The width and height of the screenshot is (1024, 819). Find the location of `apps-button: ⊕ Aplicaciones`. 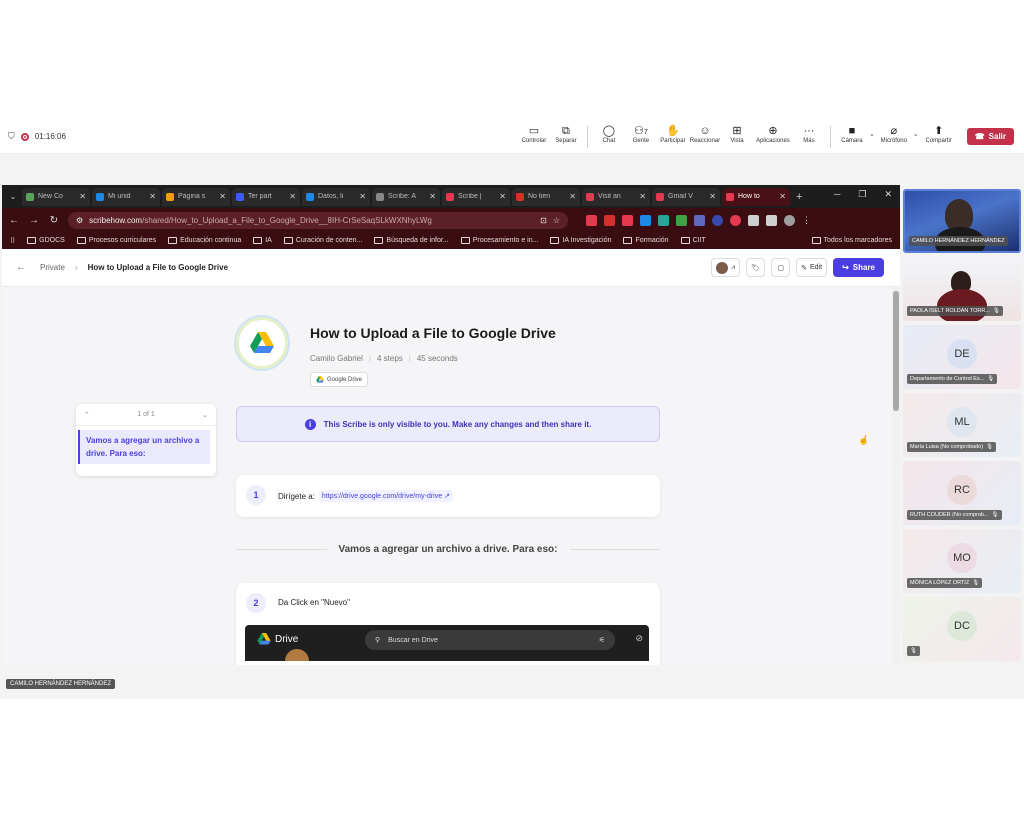

apps-button: ⊕ Aplicaciones is located at coordinates (773, 134).